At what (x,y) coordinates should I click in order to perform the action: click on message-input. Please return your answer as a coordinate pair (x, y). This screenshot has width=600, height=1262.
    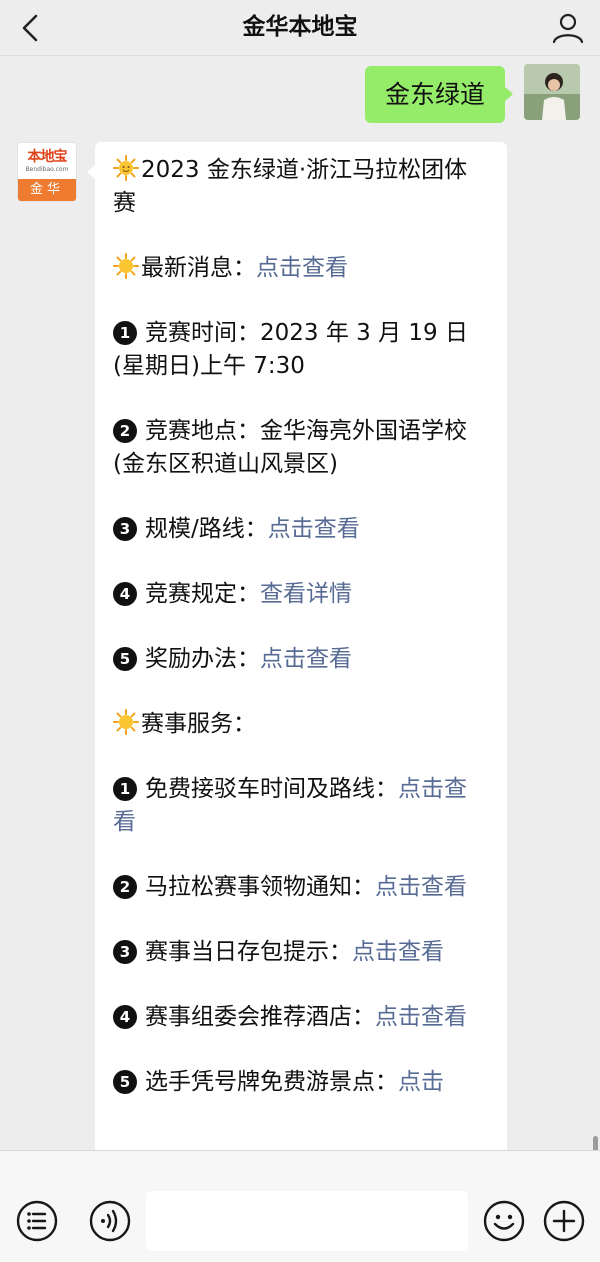
    Looking at the image, I should click on (307, 1221).